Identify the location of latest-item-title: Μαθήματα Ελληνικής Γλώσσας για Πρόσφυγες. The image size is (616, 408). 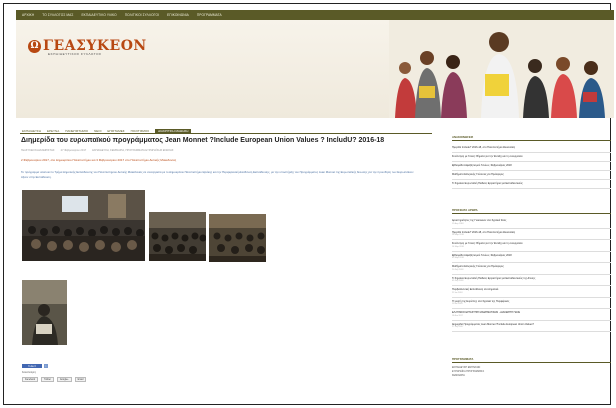
(478, 266).